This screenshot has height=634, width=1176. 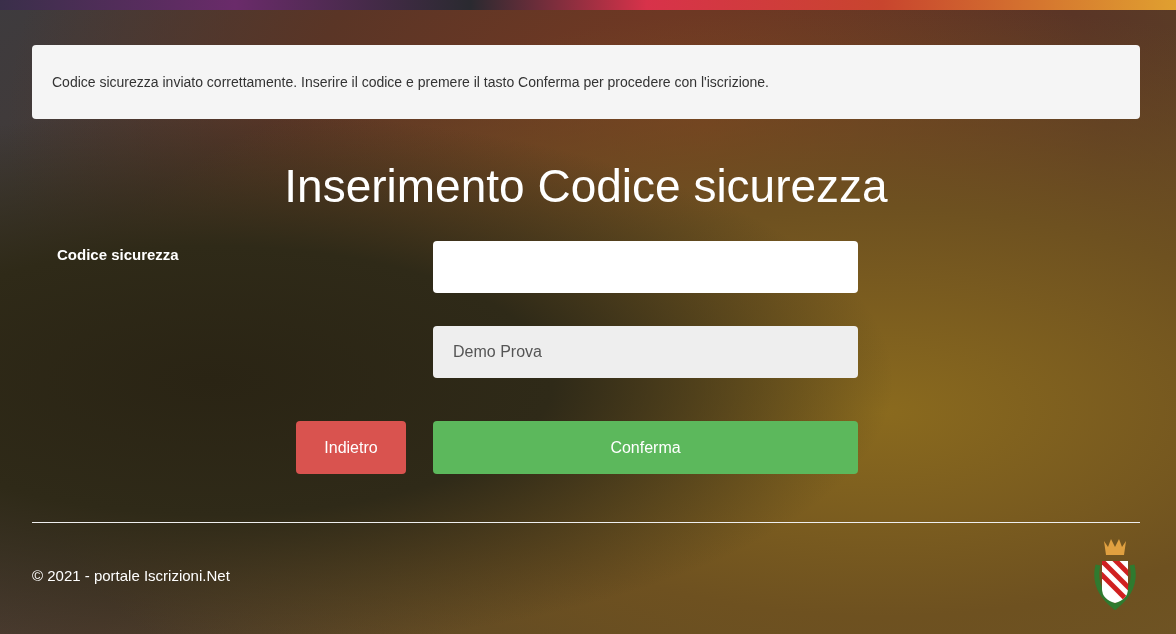 What do you see at coordinates (131, 575) in the screenshot?
I see `footer-text: © 2021 - portale Iscrizioni.Net` at bounding box center [131, 575].